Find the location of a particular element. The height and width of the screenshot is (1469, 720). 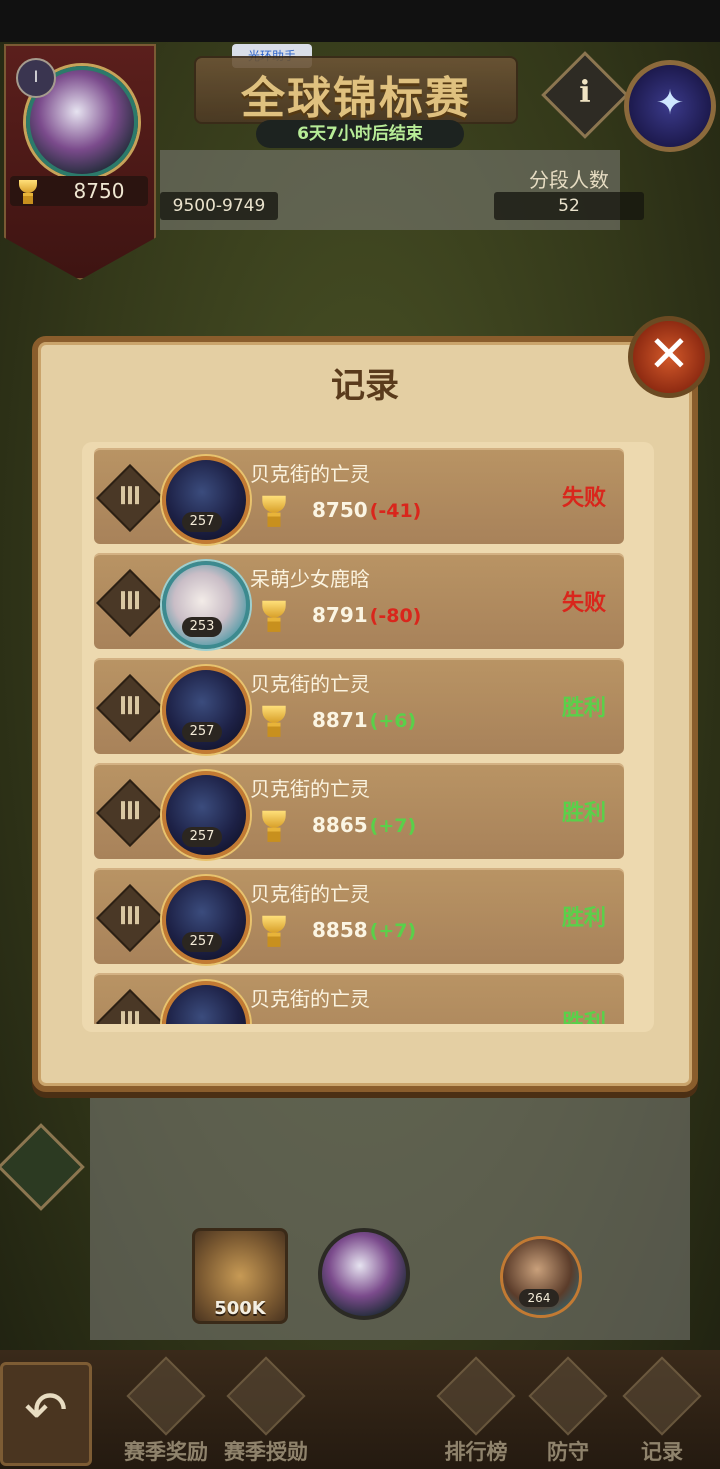

record-score: 8750 is located at coordinates (340, 510).